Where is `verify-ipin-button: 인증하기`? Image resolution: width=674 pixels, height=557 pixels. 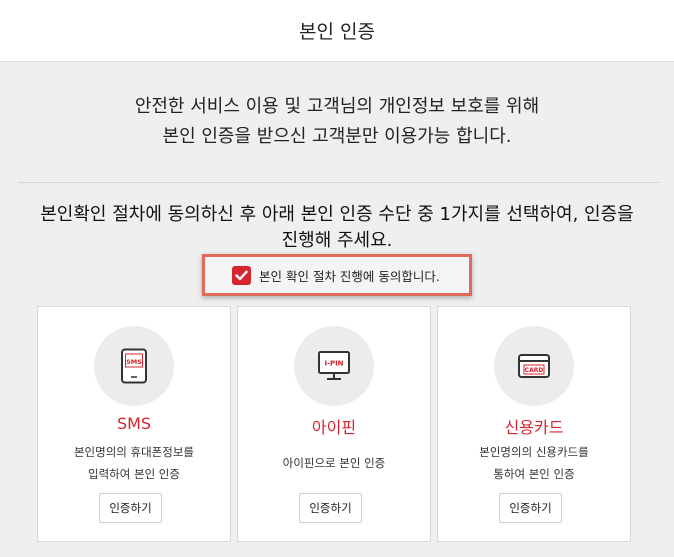 verify-ipin-button: 인증하기 is located at coordinates (330, 508).